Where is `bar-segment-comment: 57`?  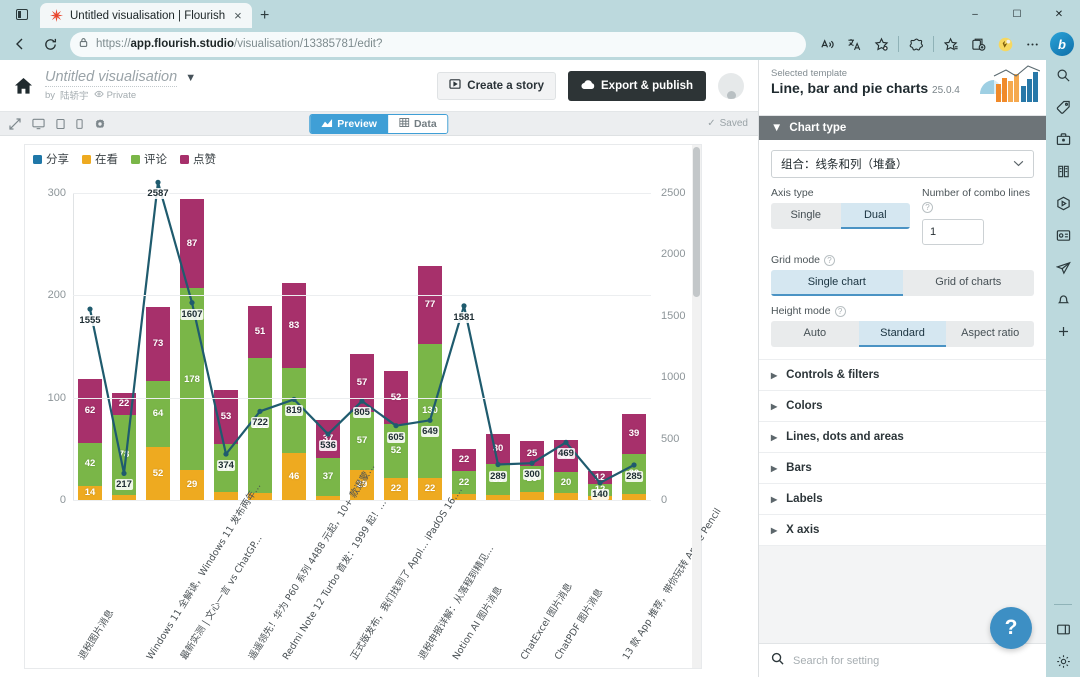 bar-segment-comment: 57 is located at coordinates (362, 441).